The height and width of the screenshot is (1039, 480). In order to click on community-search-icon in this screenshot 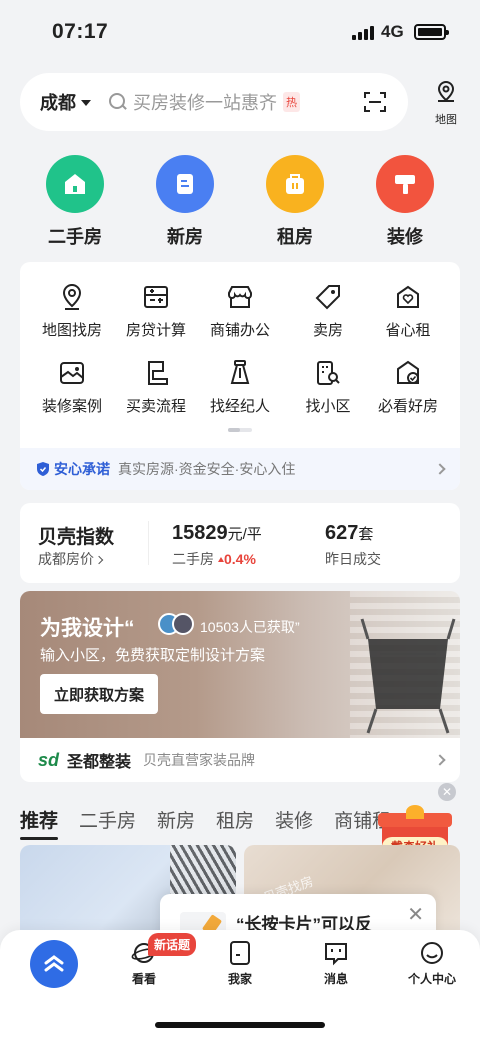, I will do `click(328, 373)`.